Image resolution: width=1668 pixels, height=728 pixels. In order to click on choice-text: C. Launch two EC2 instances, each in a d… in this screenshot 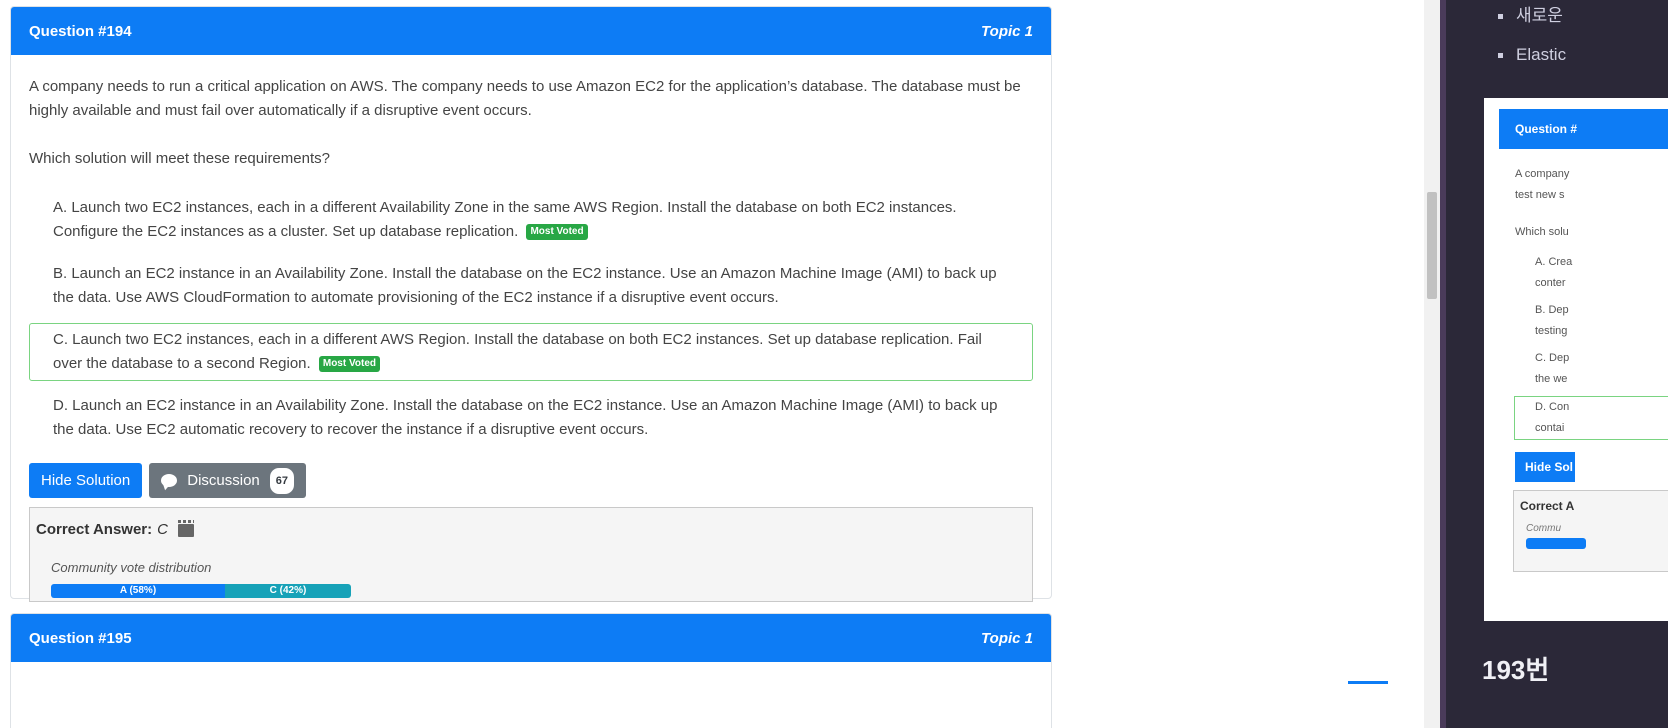, I will do `click(517, 351)`.